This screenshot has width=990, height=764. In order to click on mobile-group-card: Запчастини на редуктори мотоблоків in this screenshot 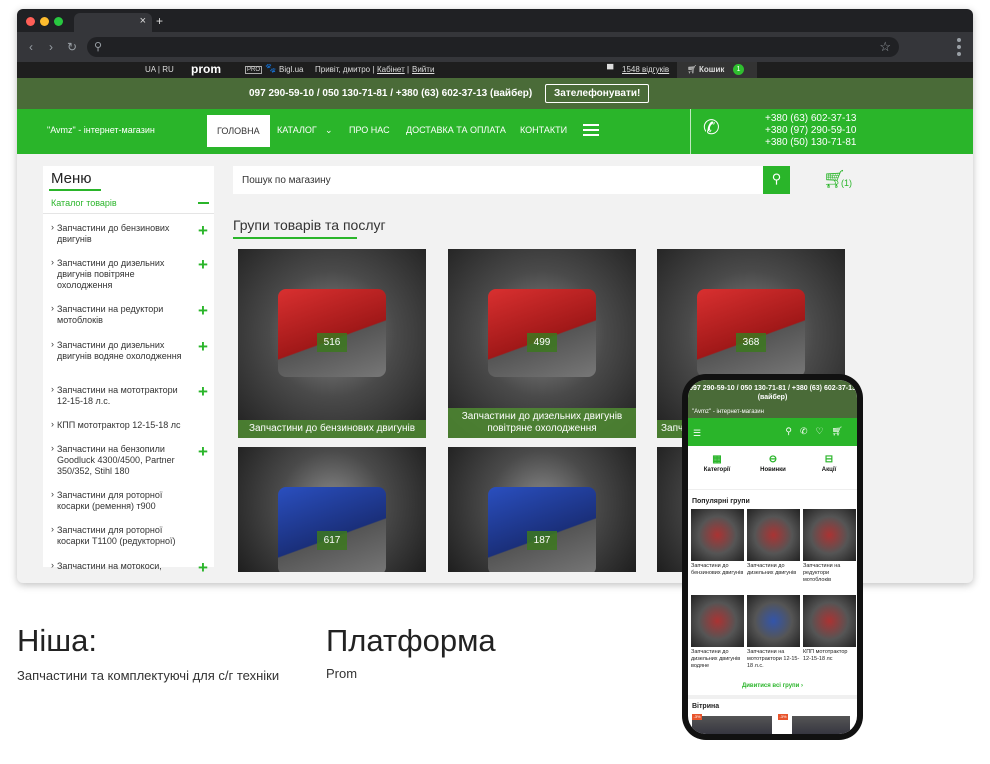, I will do `click(829, 546)`.